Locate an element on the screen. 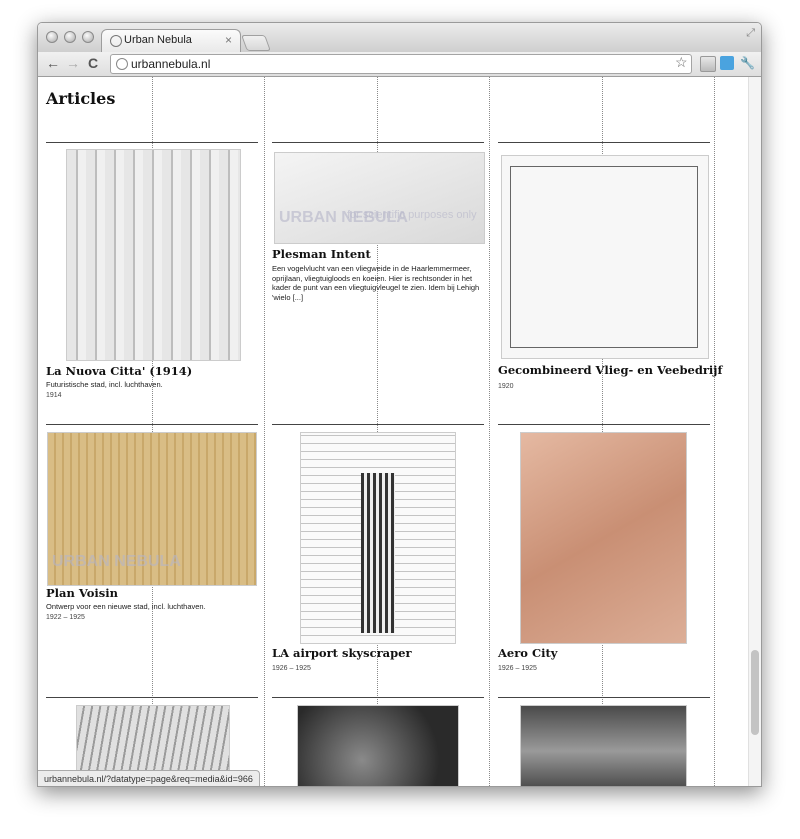 The width and height of the screenshot is (800, 839). minimize-window-button is located at coordinates (70, 37).